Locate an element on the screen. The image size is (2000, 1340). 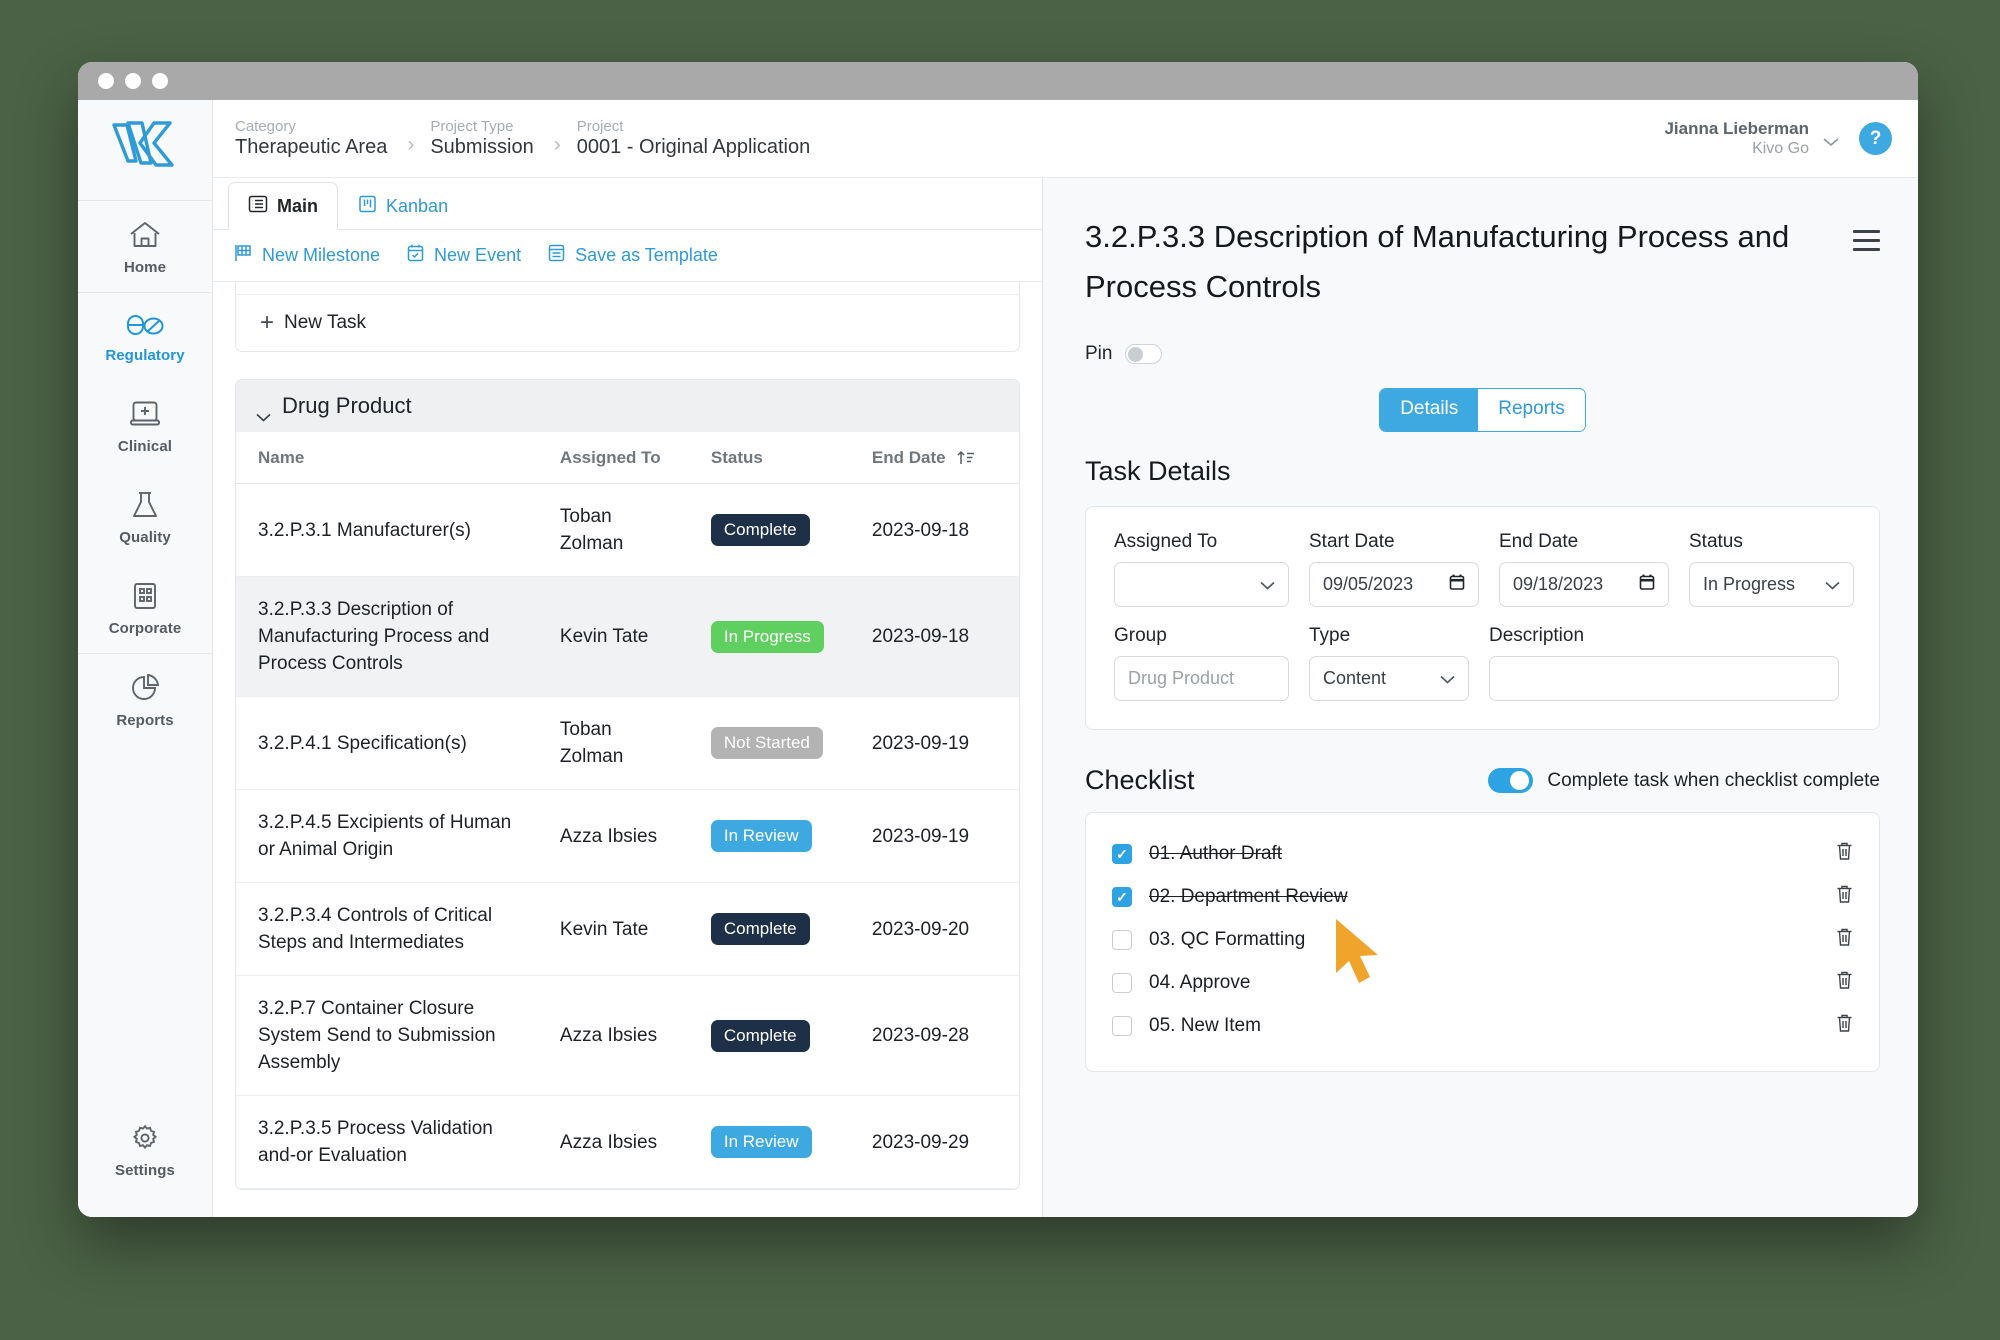
status-badge: In Review is located at coordinates (761, 1142).